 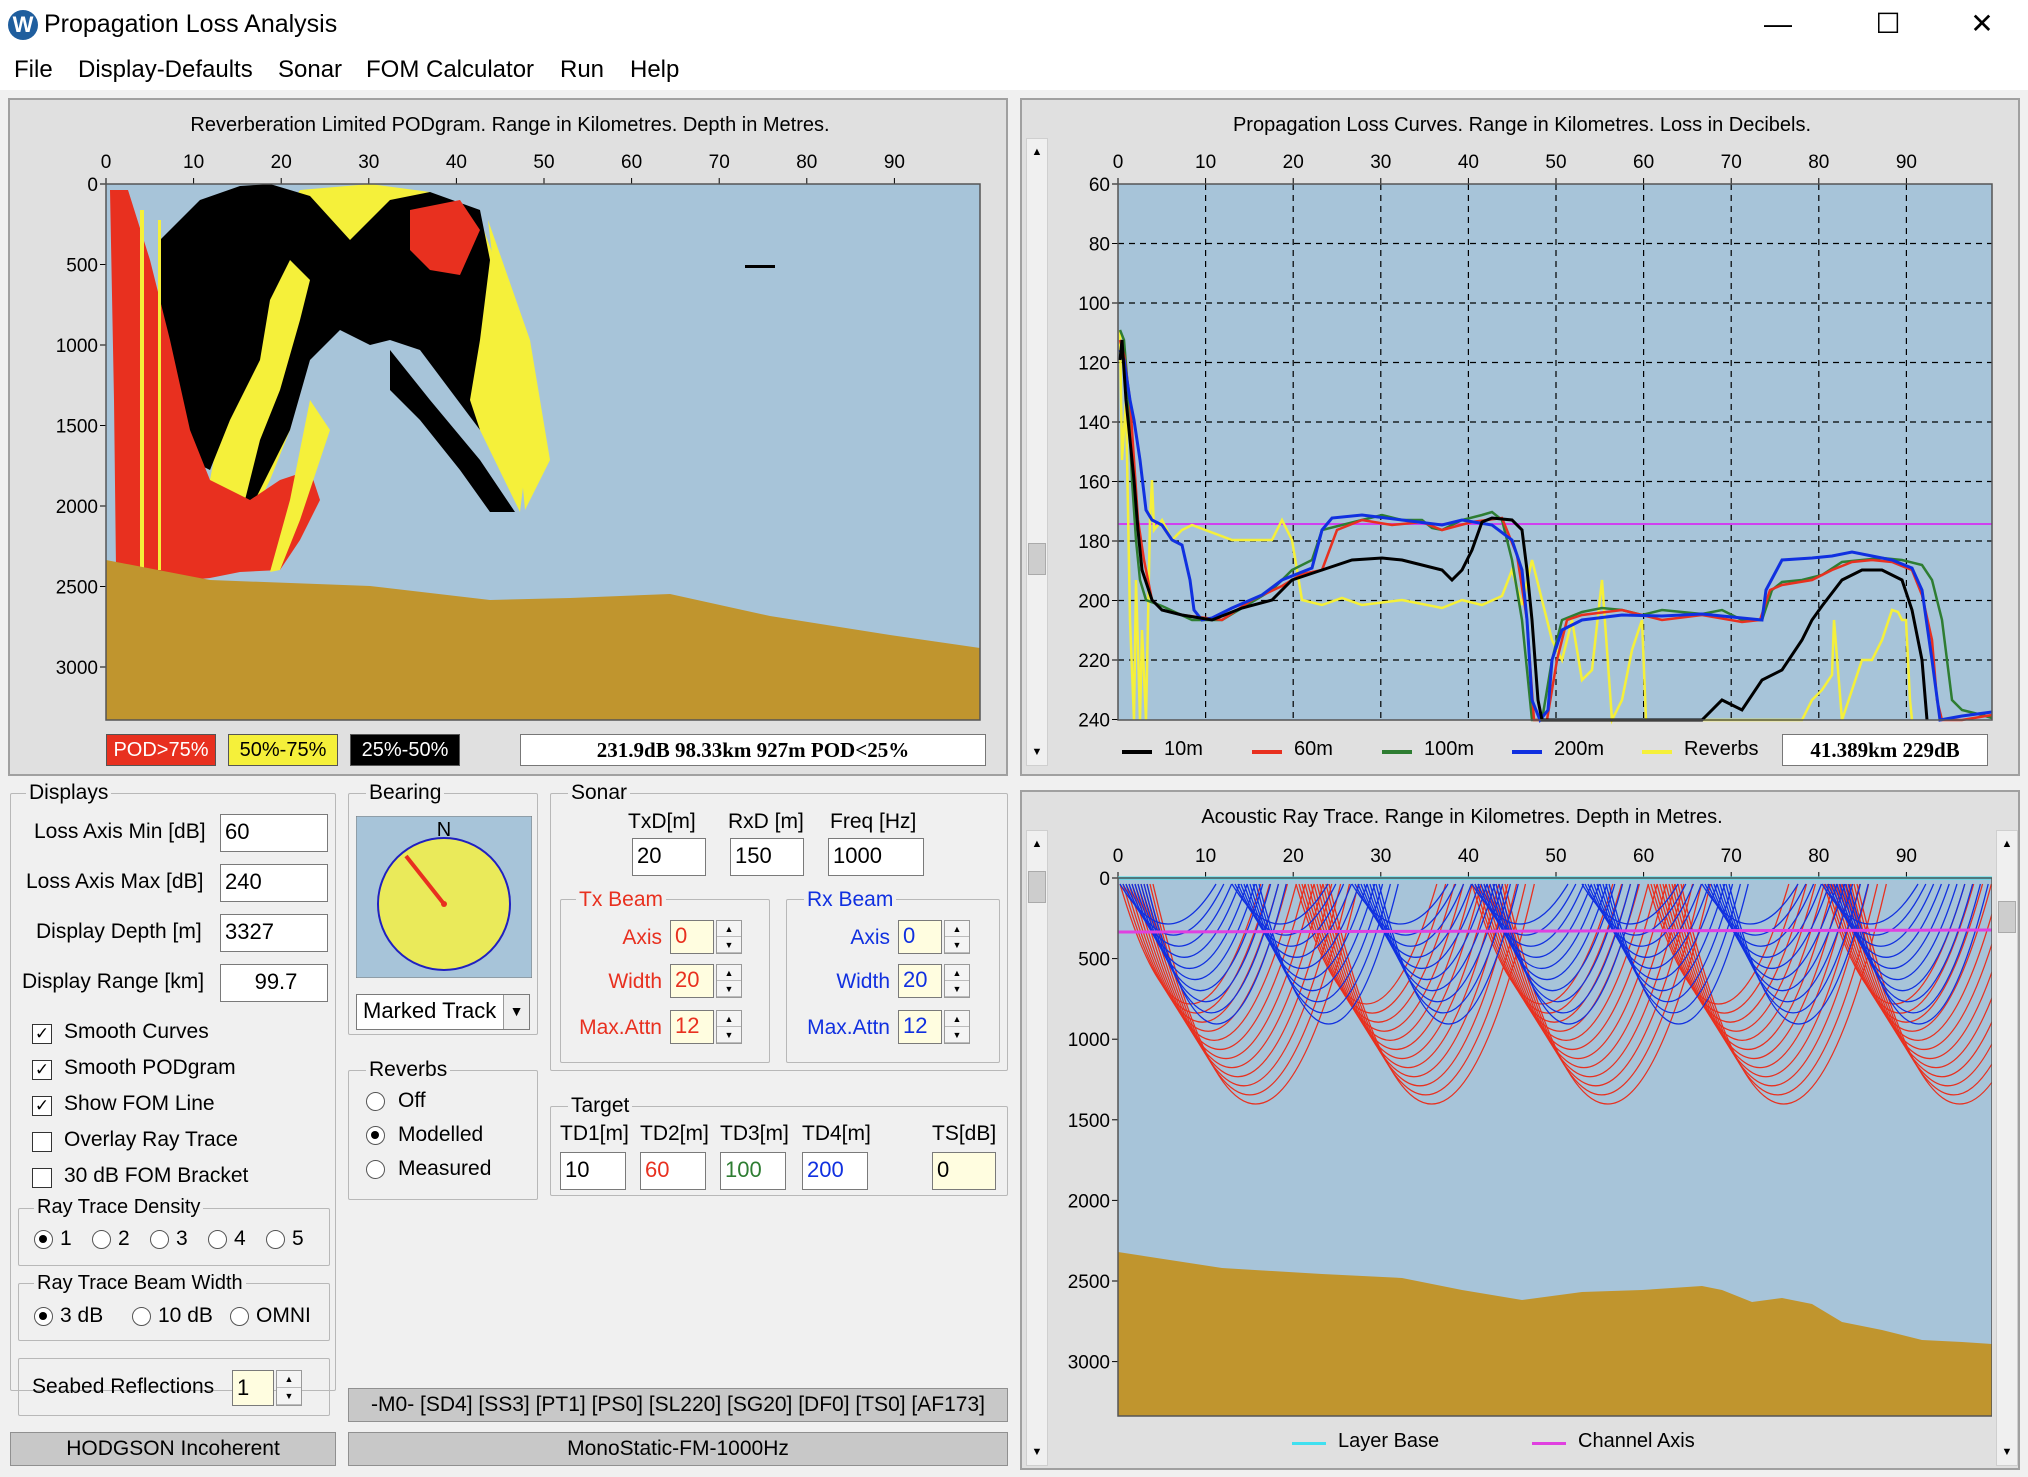 What do you see at coordinates (1094, 960) in the screenshot?
I see `y-tick-label: 500` at bounding box center [1094, 960].